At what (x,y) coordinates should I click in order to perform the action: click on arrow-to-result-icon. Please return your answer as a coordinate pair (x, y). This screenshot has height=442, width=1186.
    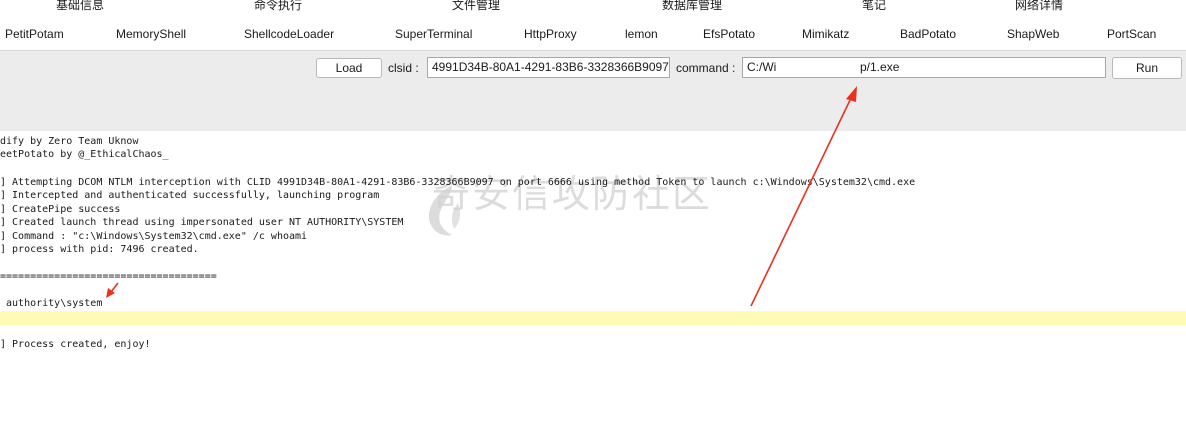
    Looking at the image, I should click on (114, 287).